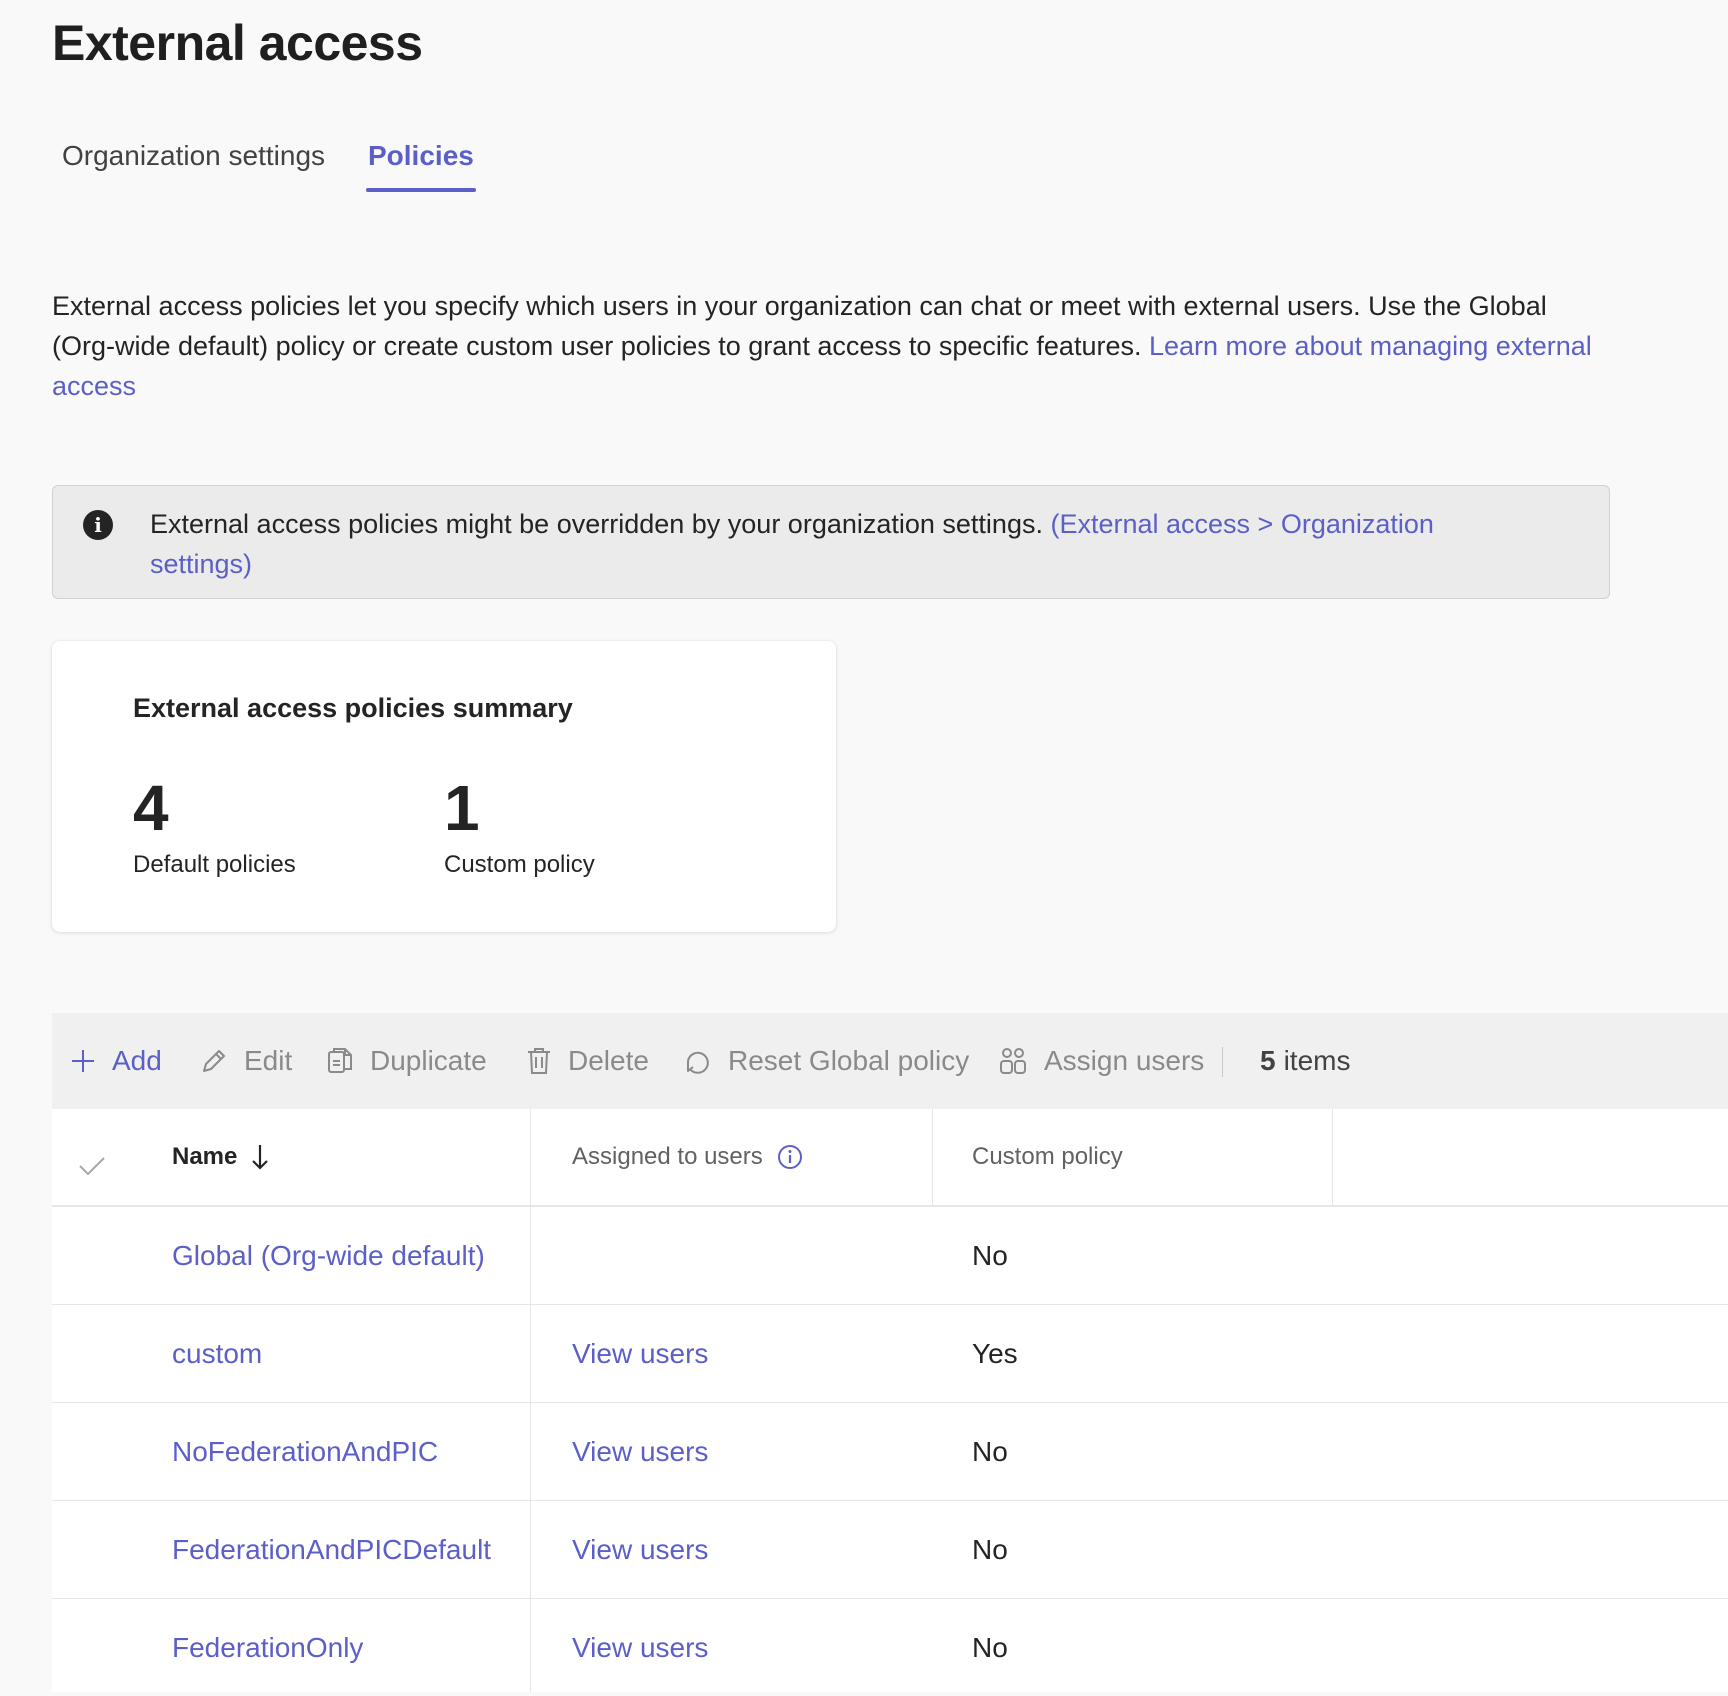 The width and height of the screenshot is (1728, 1696). Describe the element at coordinates (1222, 1062) in the screenshot. I see `toolbar-divider` at that location.